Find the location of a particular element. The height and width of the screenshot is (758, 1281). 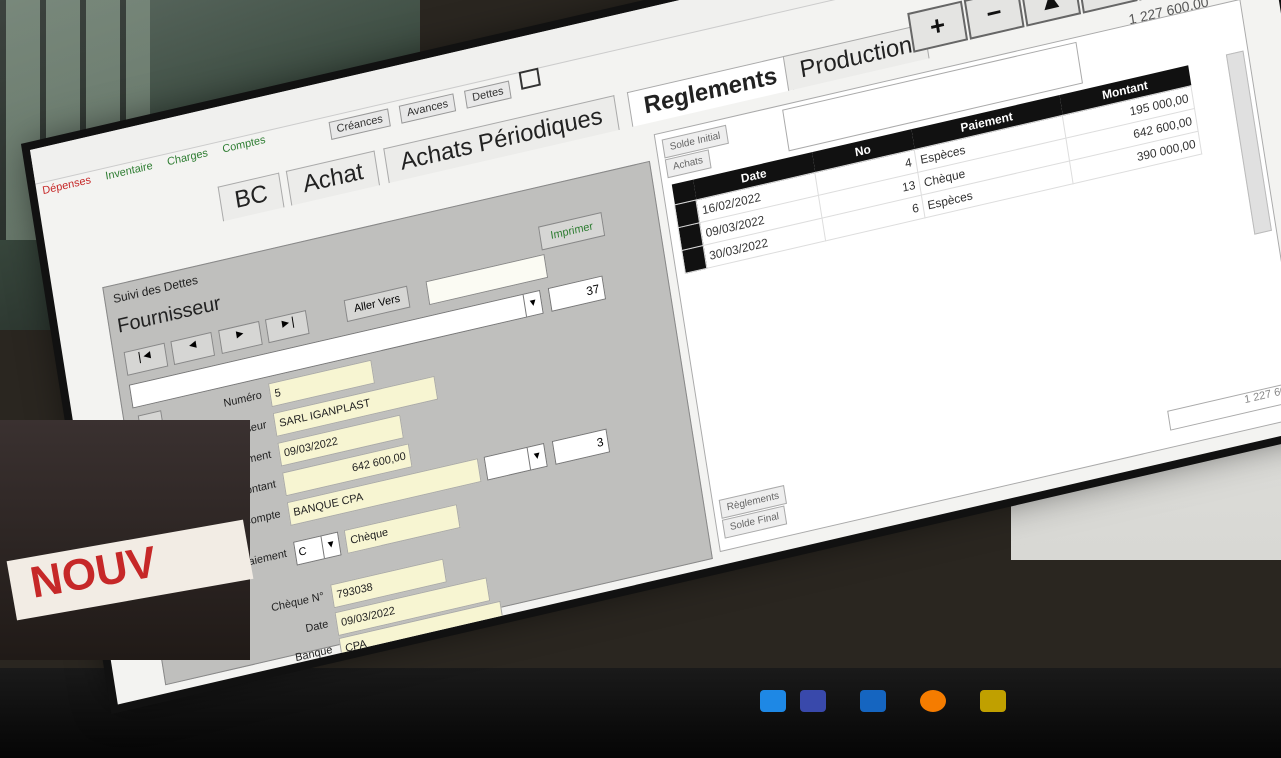

save-icon is located at coordinates (529, 78).